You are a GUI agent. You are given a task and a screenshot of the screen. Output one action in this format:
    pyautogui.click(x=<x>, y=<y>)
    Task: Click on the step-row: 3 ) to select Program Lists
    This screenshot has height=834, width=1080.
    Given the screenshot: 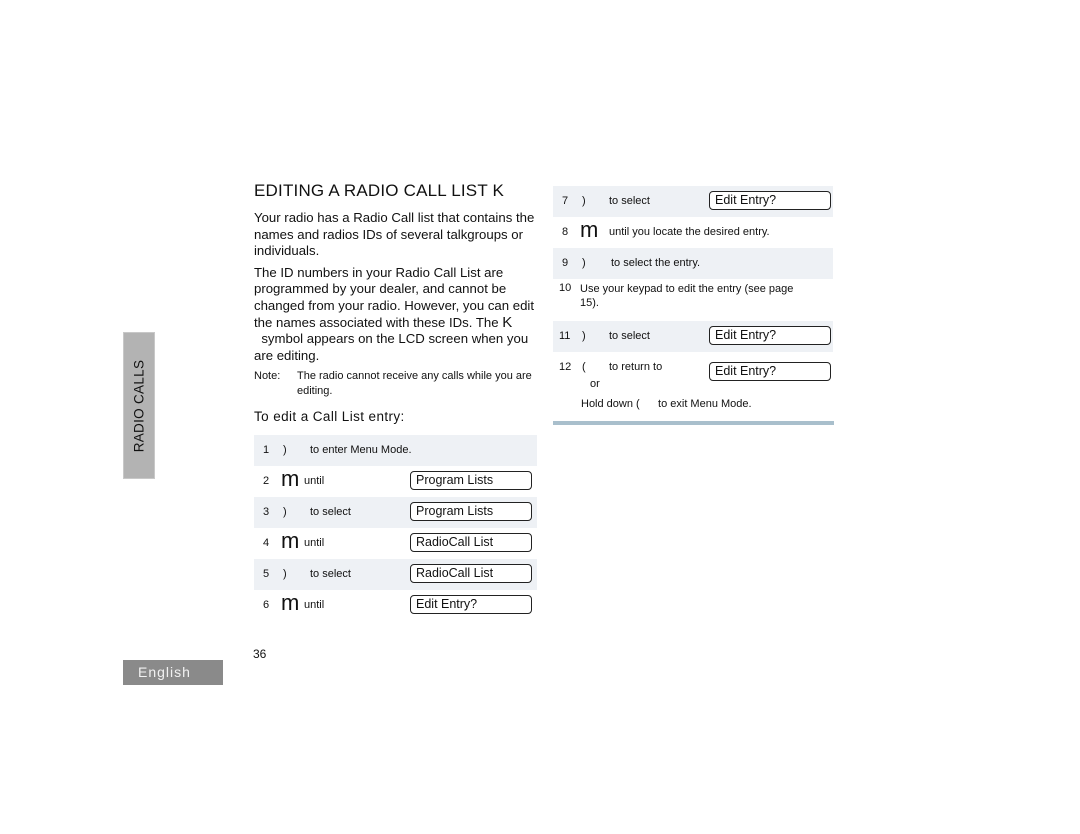 What is the action you would take?
    pyautogui.click(x=395, y=513)
    